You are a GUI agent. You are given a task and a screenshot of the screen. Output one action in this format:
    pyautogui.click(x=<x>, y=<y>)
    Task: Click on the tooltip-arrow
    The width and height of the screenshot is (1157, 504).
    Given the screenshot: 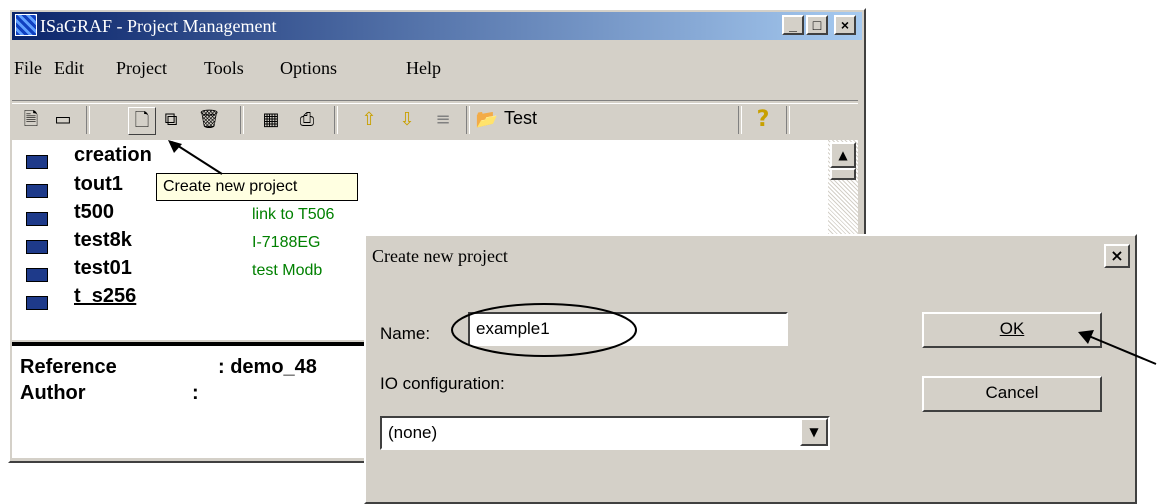 What is the action you would take?
    pyautogui.click(x=195, y=157)
    